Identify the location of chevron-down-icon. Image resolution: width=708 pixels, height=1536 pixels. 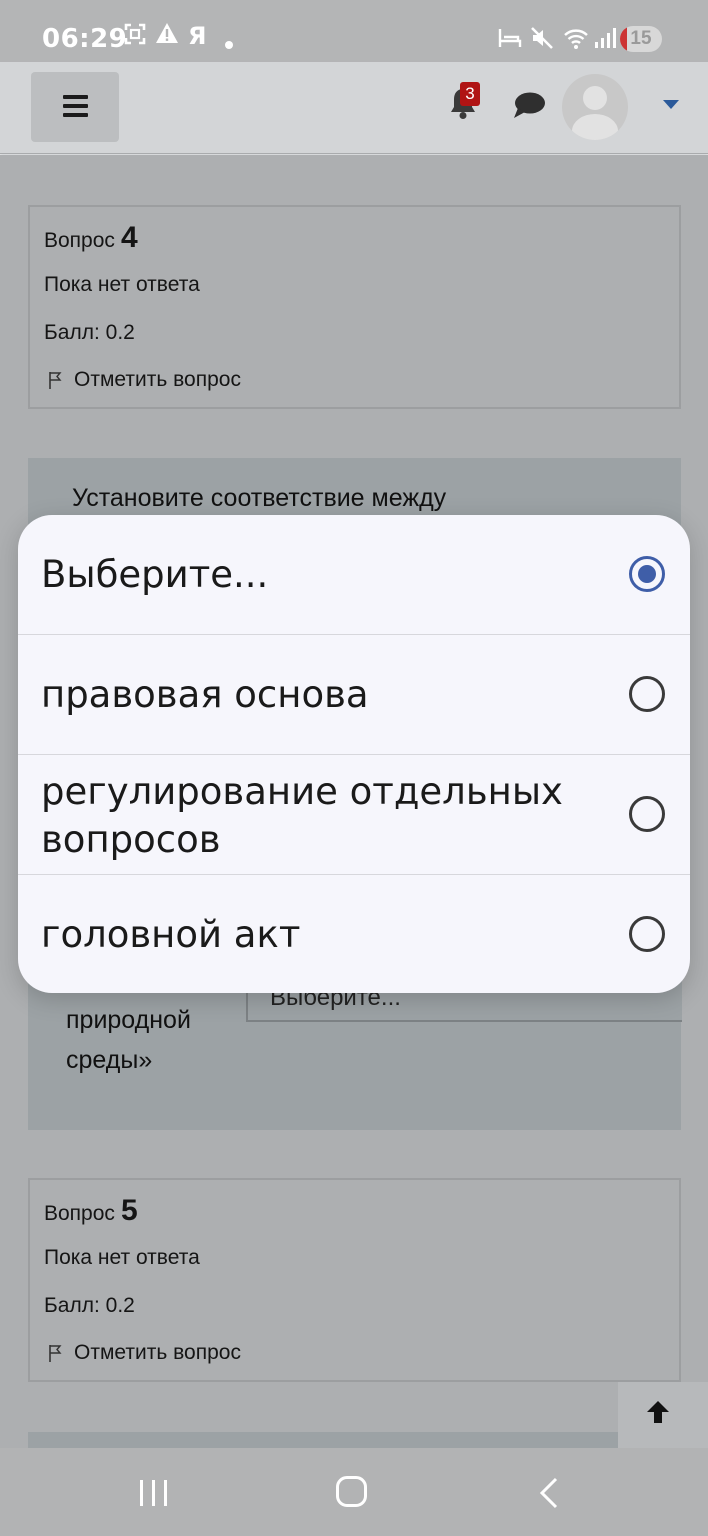
(671, 104).